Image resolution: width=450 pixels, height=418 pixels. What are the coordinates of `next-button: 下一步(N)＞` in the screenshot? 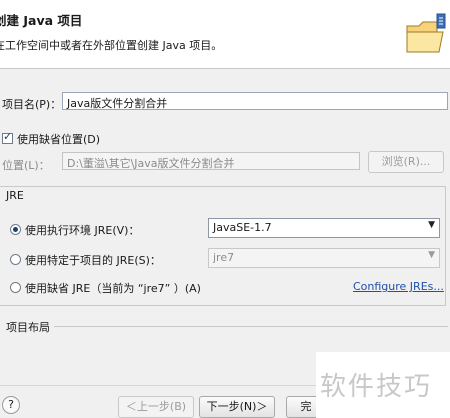 It's located at (237, 407).